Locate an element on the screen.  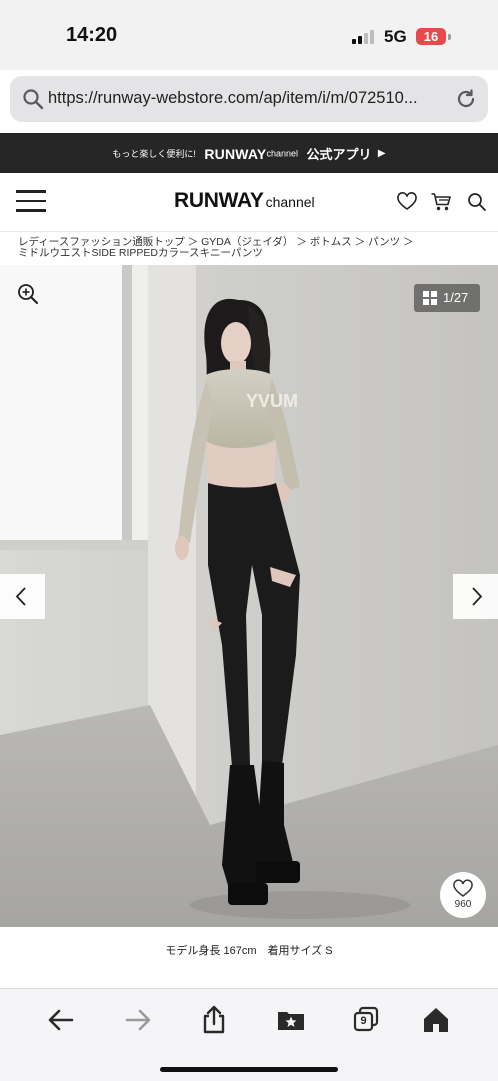
logo-sub: channel is located at coordinates (290, 202).